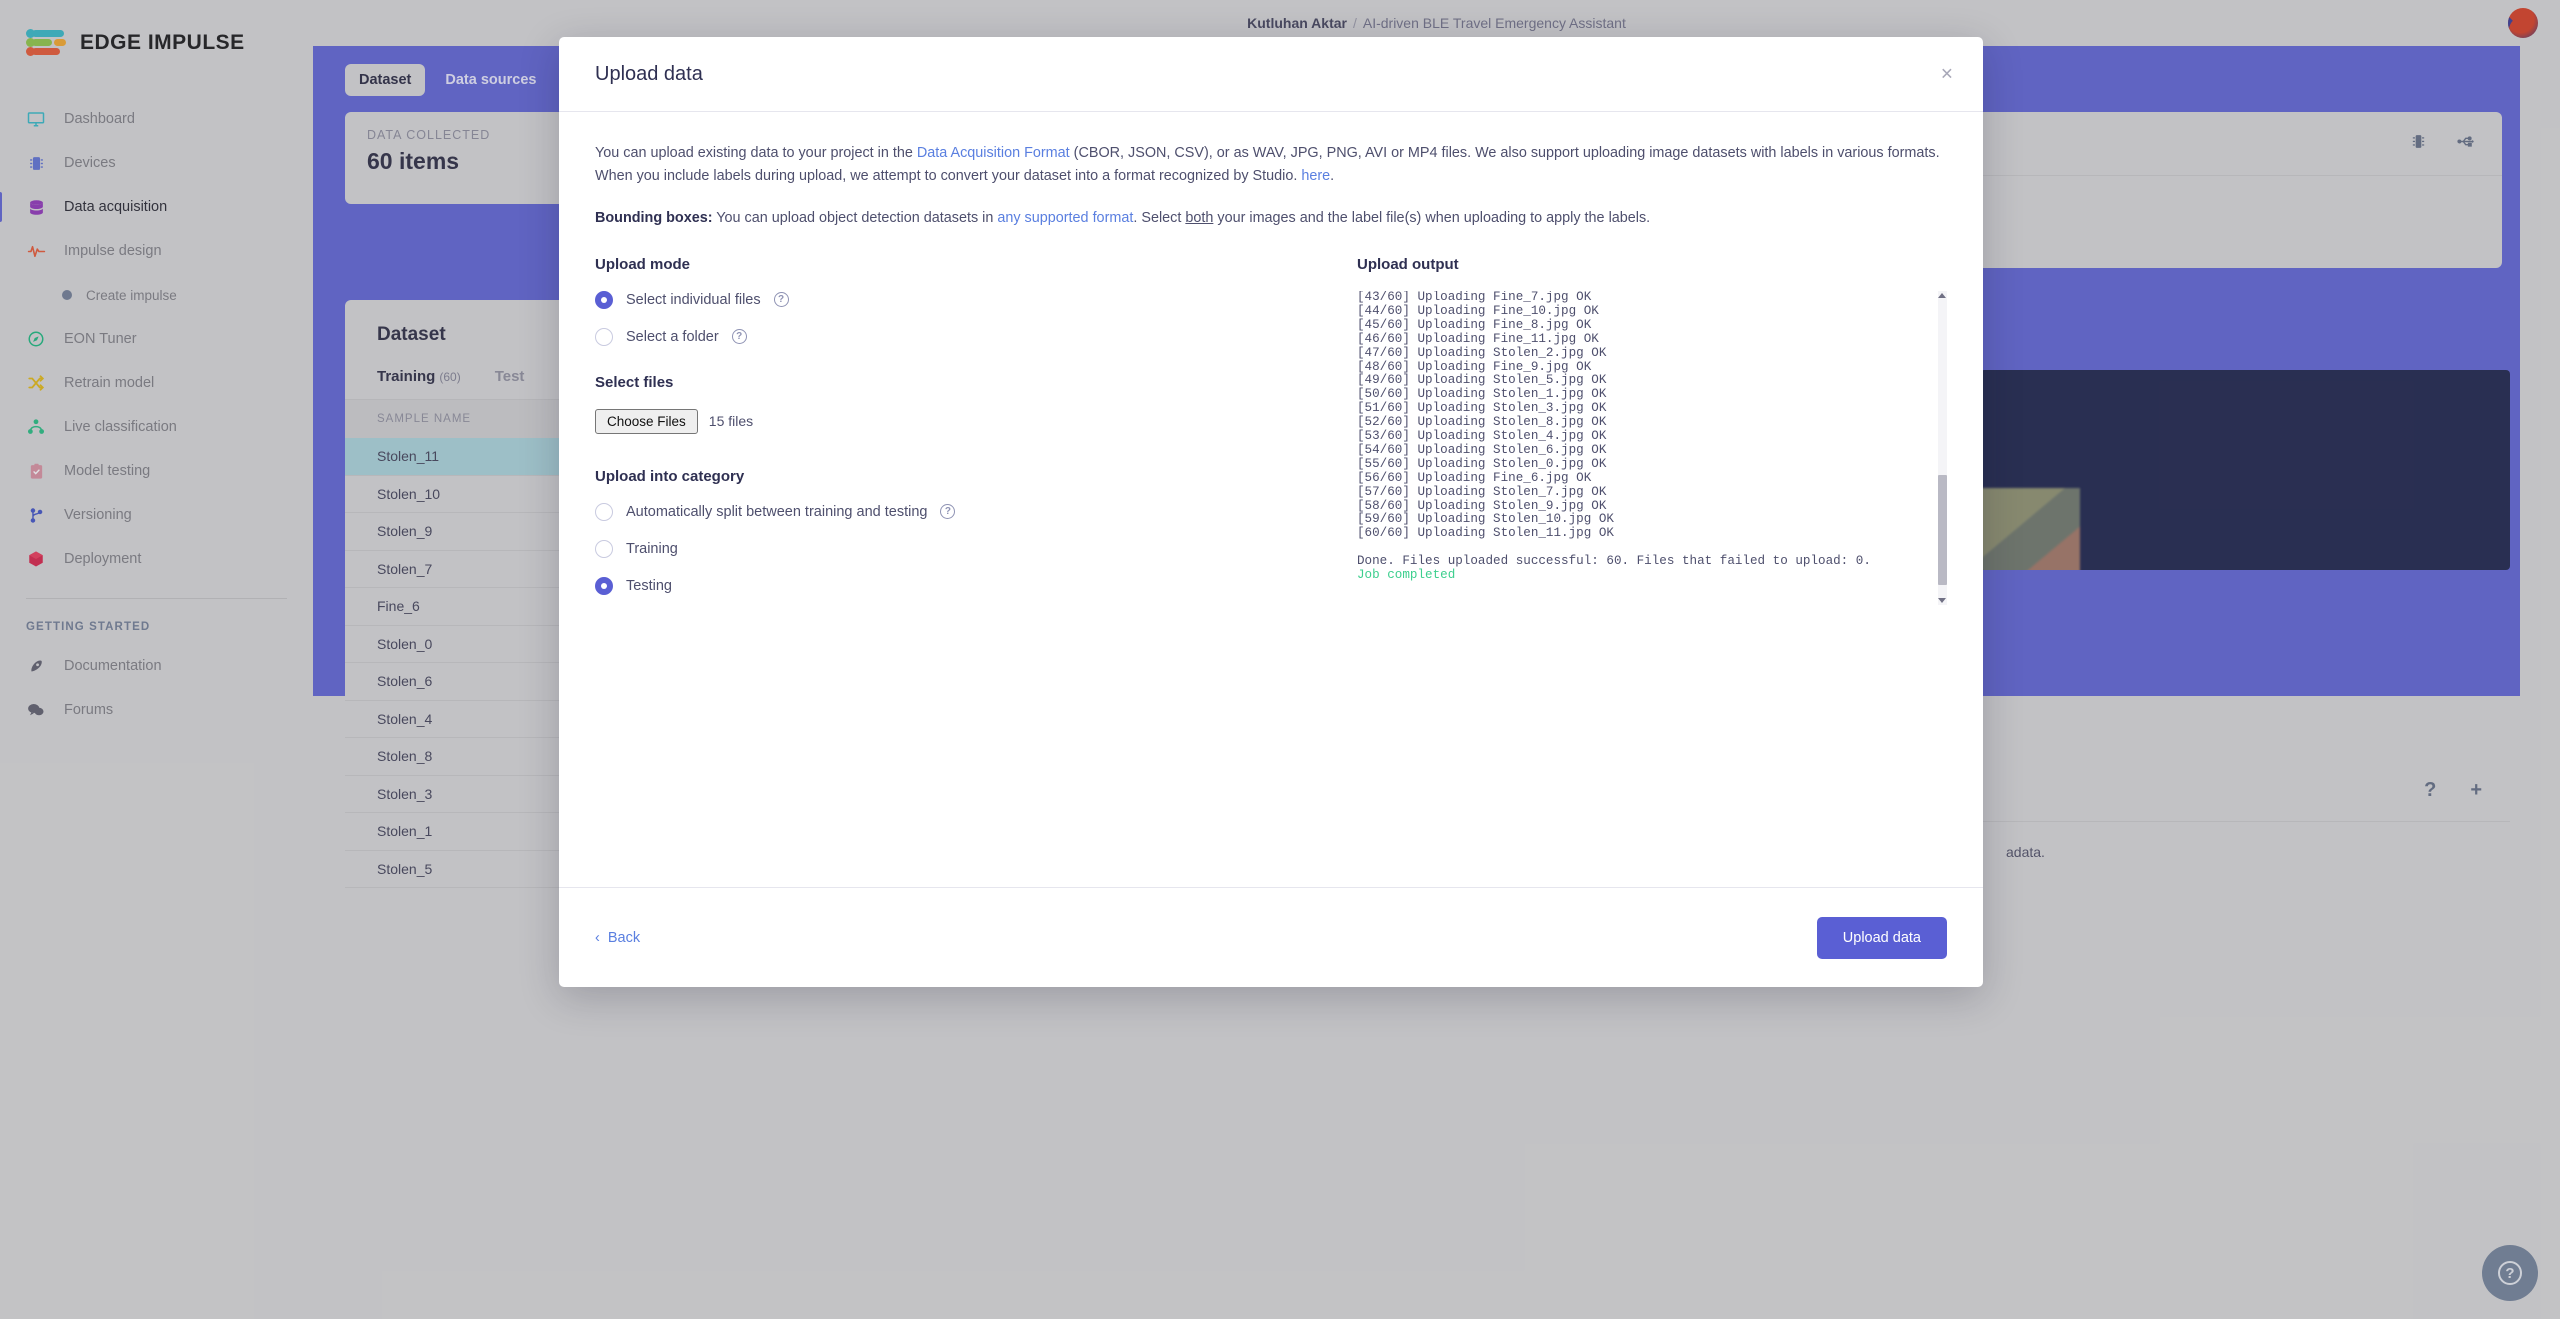 The width and height of the screenshot is (2560, 1319). Describe the element at coordinates (1271, 74) in the screenshot. I see `modal-header: Upload data ×` at that location.